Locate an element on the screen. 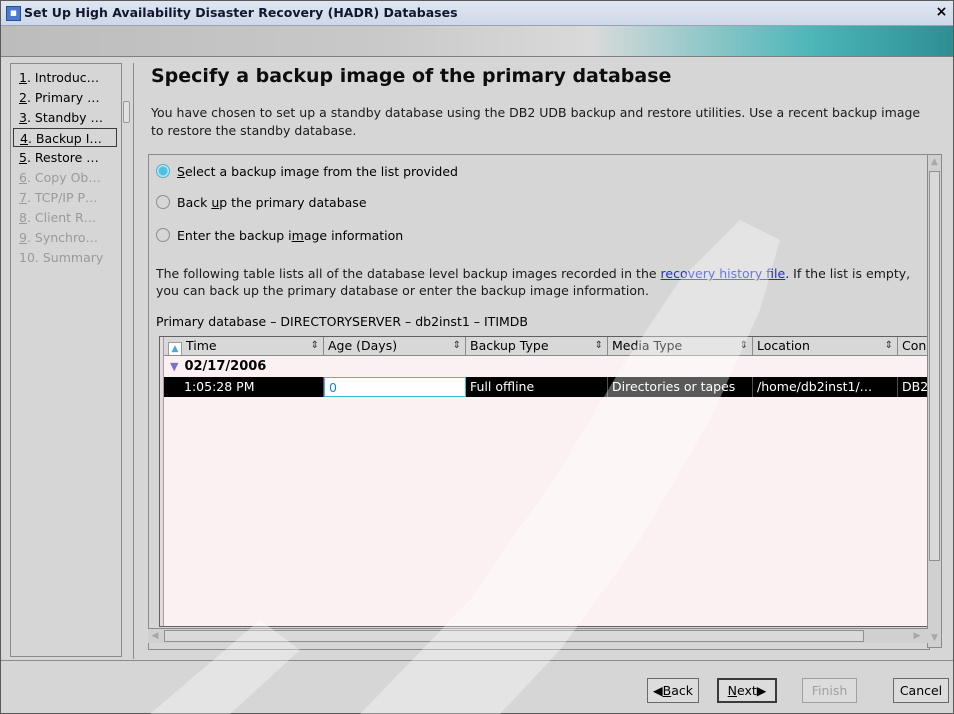  footer-separator is located at coordinates (477, 660).